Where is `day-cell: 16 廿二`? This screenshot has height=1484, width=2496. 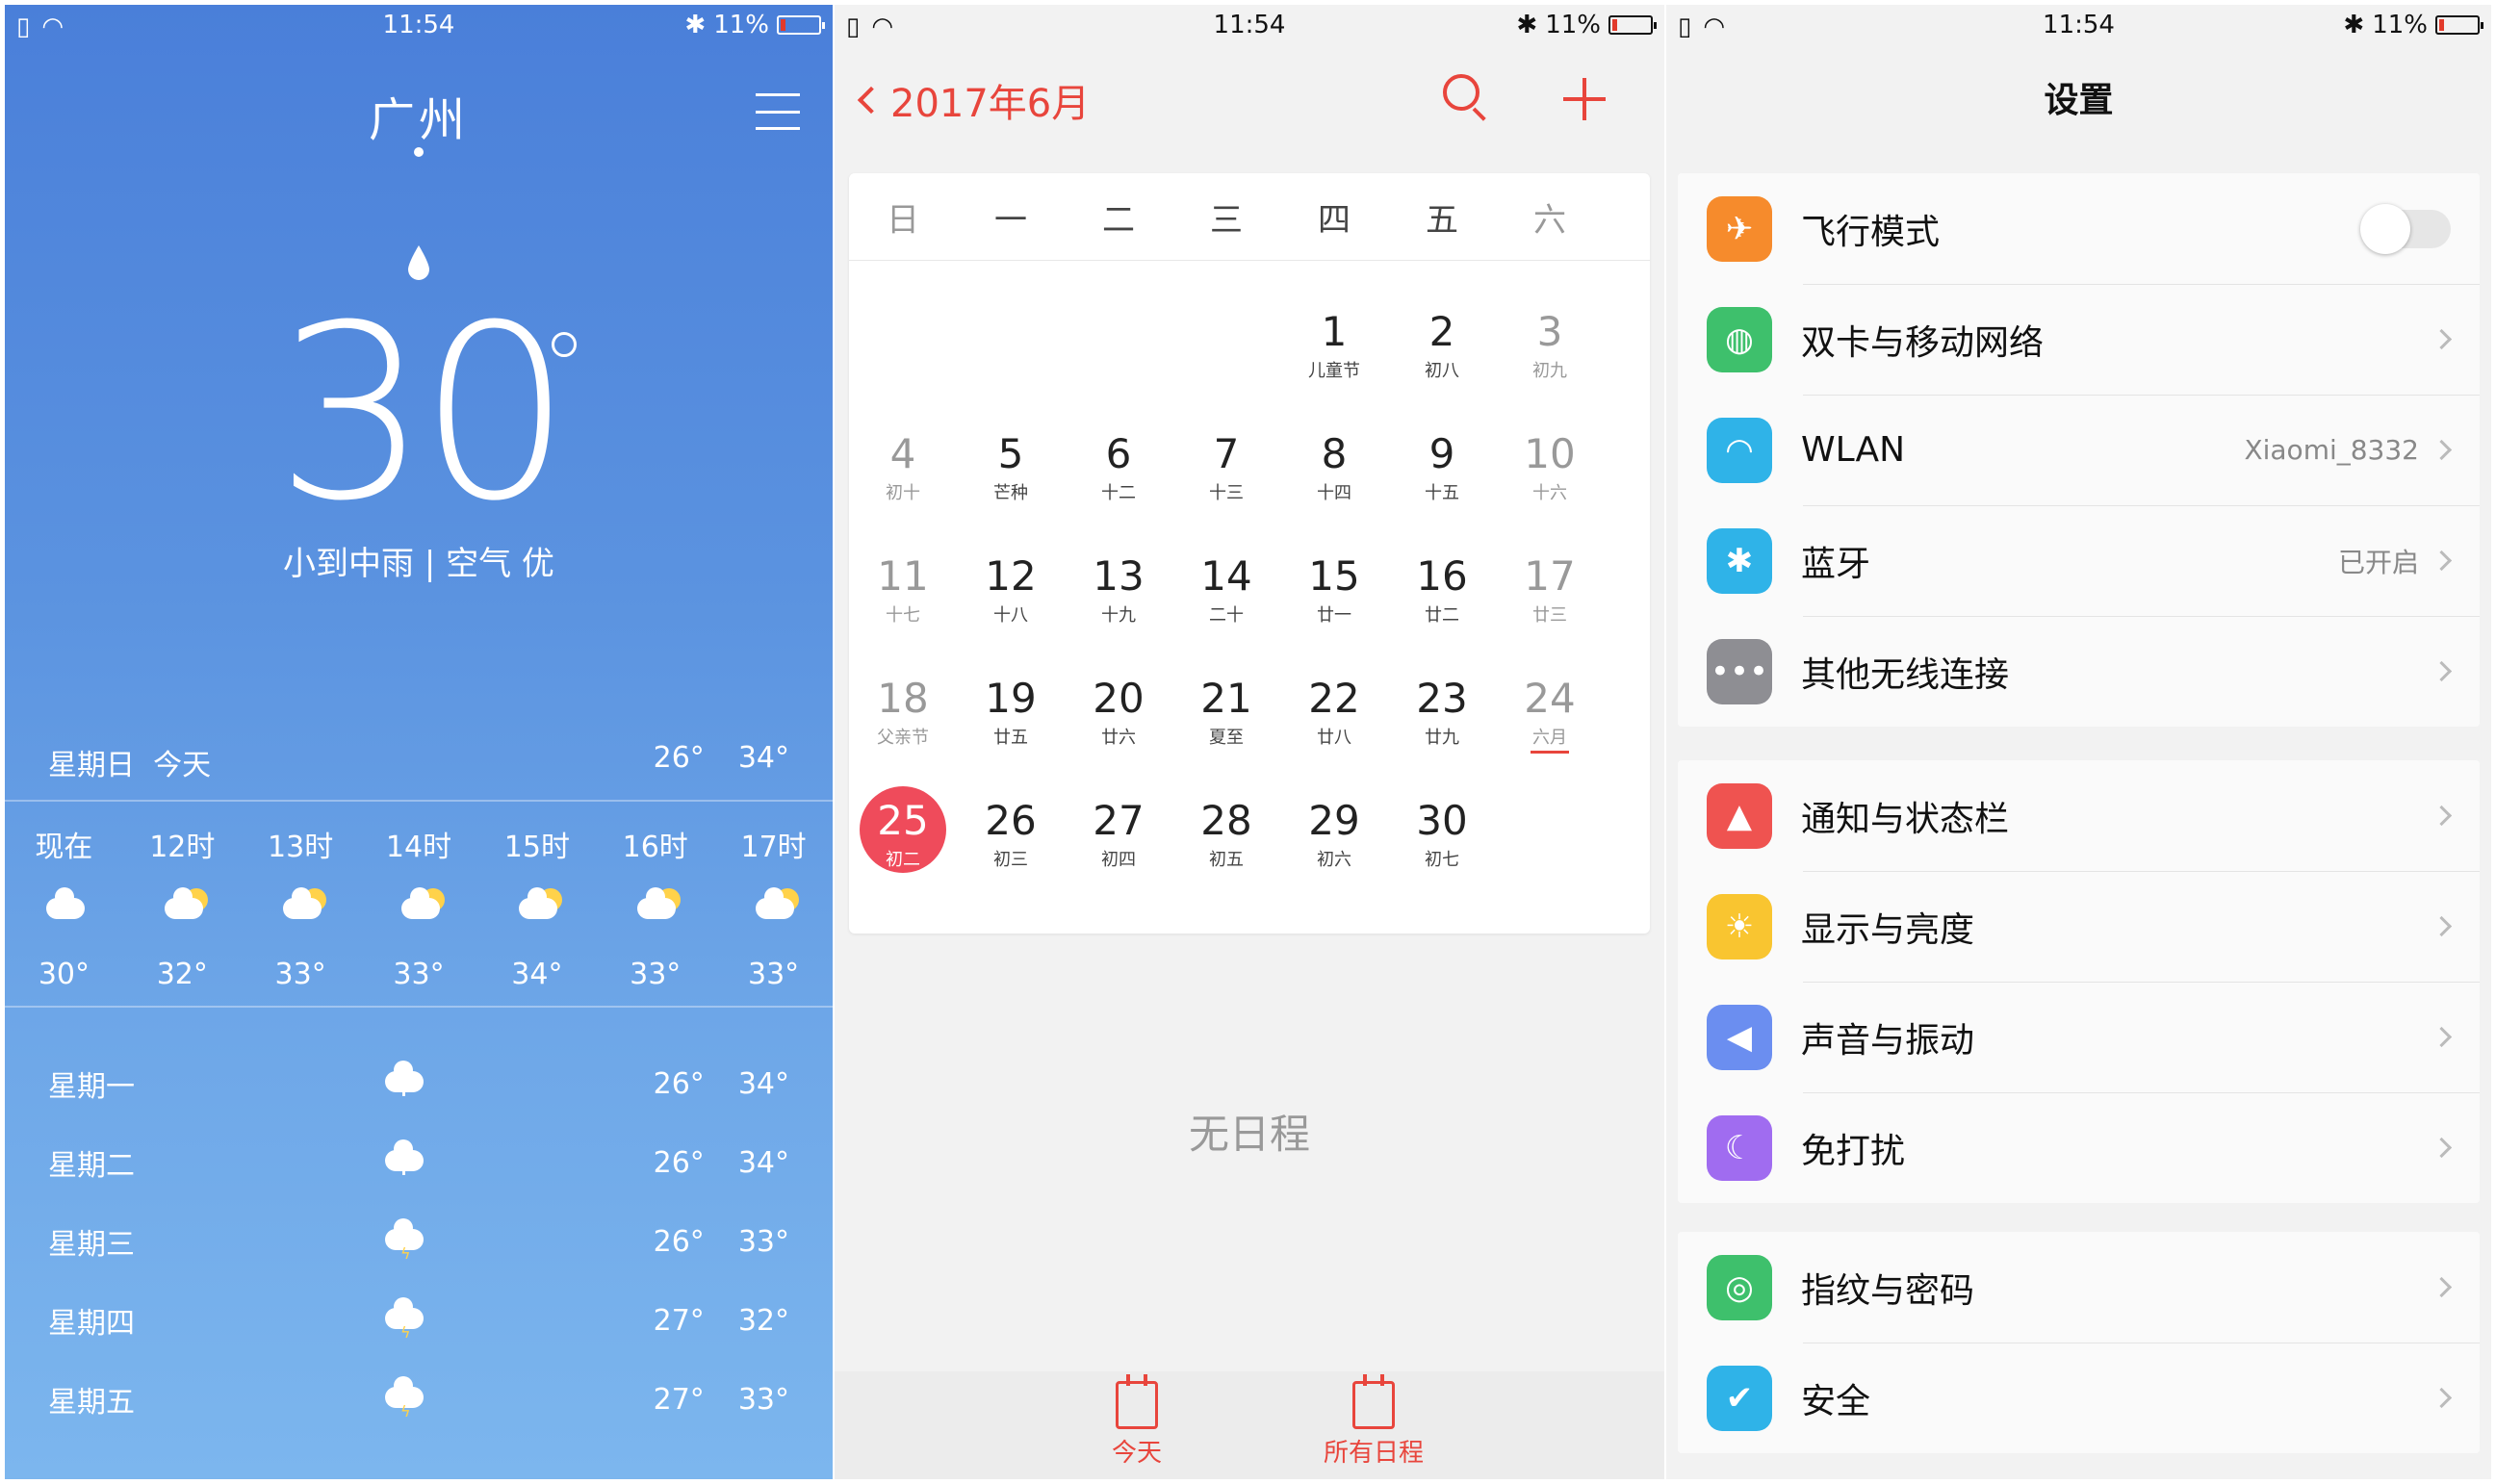 day-cell: 16 廿二 is located at coordinates (1442, 614).